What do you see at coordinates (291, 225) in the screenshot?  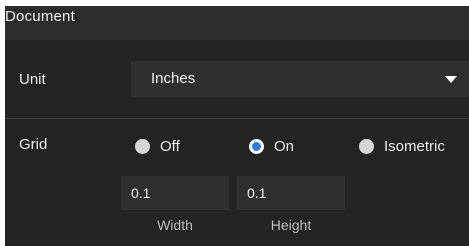 I see `grid-height-label: Height` at bounding box center [291, 225].